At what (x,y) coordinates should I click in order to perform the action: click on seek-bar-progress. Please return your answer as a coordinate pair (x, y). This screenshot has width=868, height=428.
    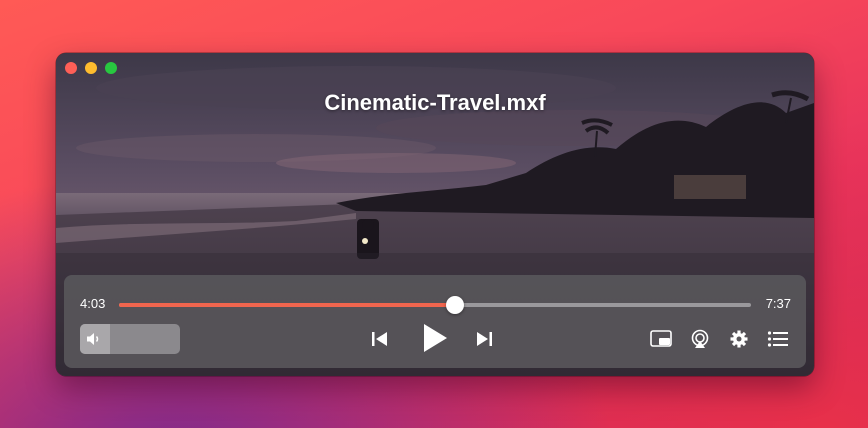
    Looking at the image, I should click on (287, 305).